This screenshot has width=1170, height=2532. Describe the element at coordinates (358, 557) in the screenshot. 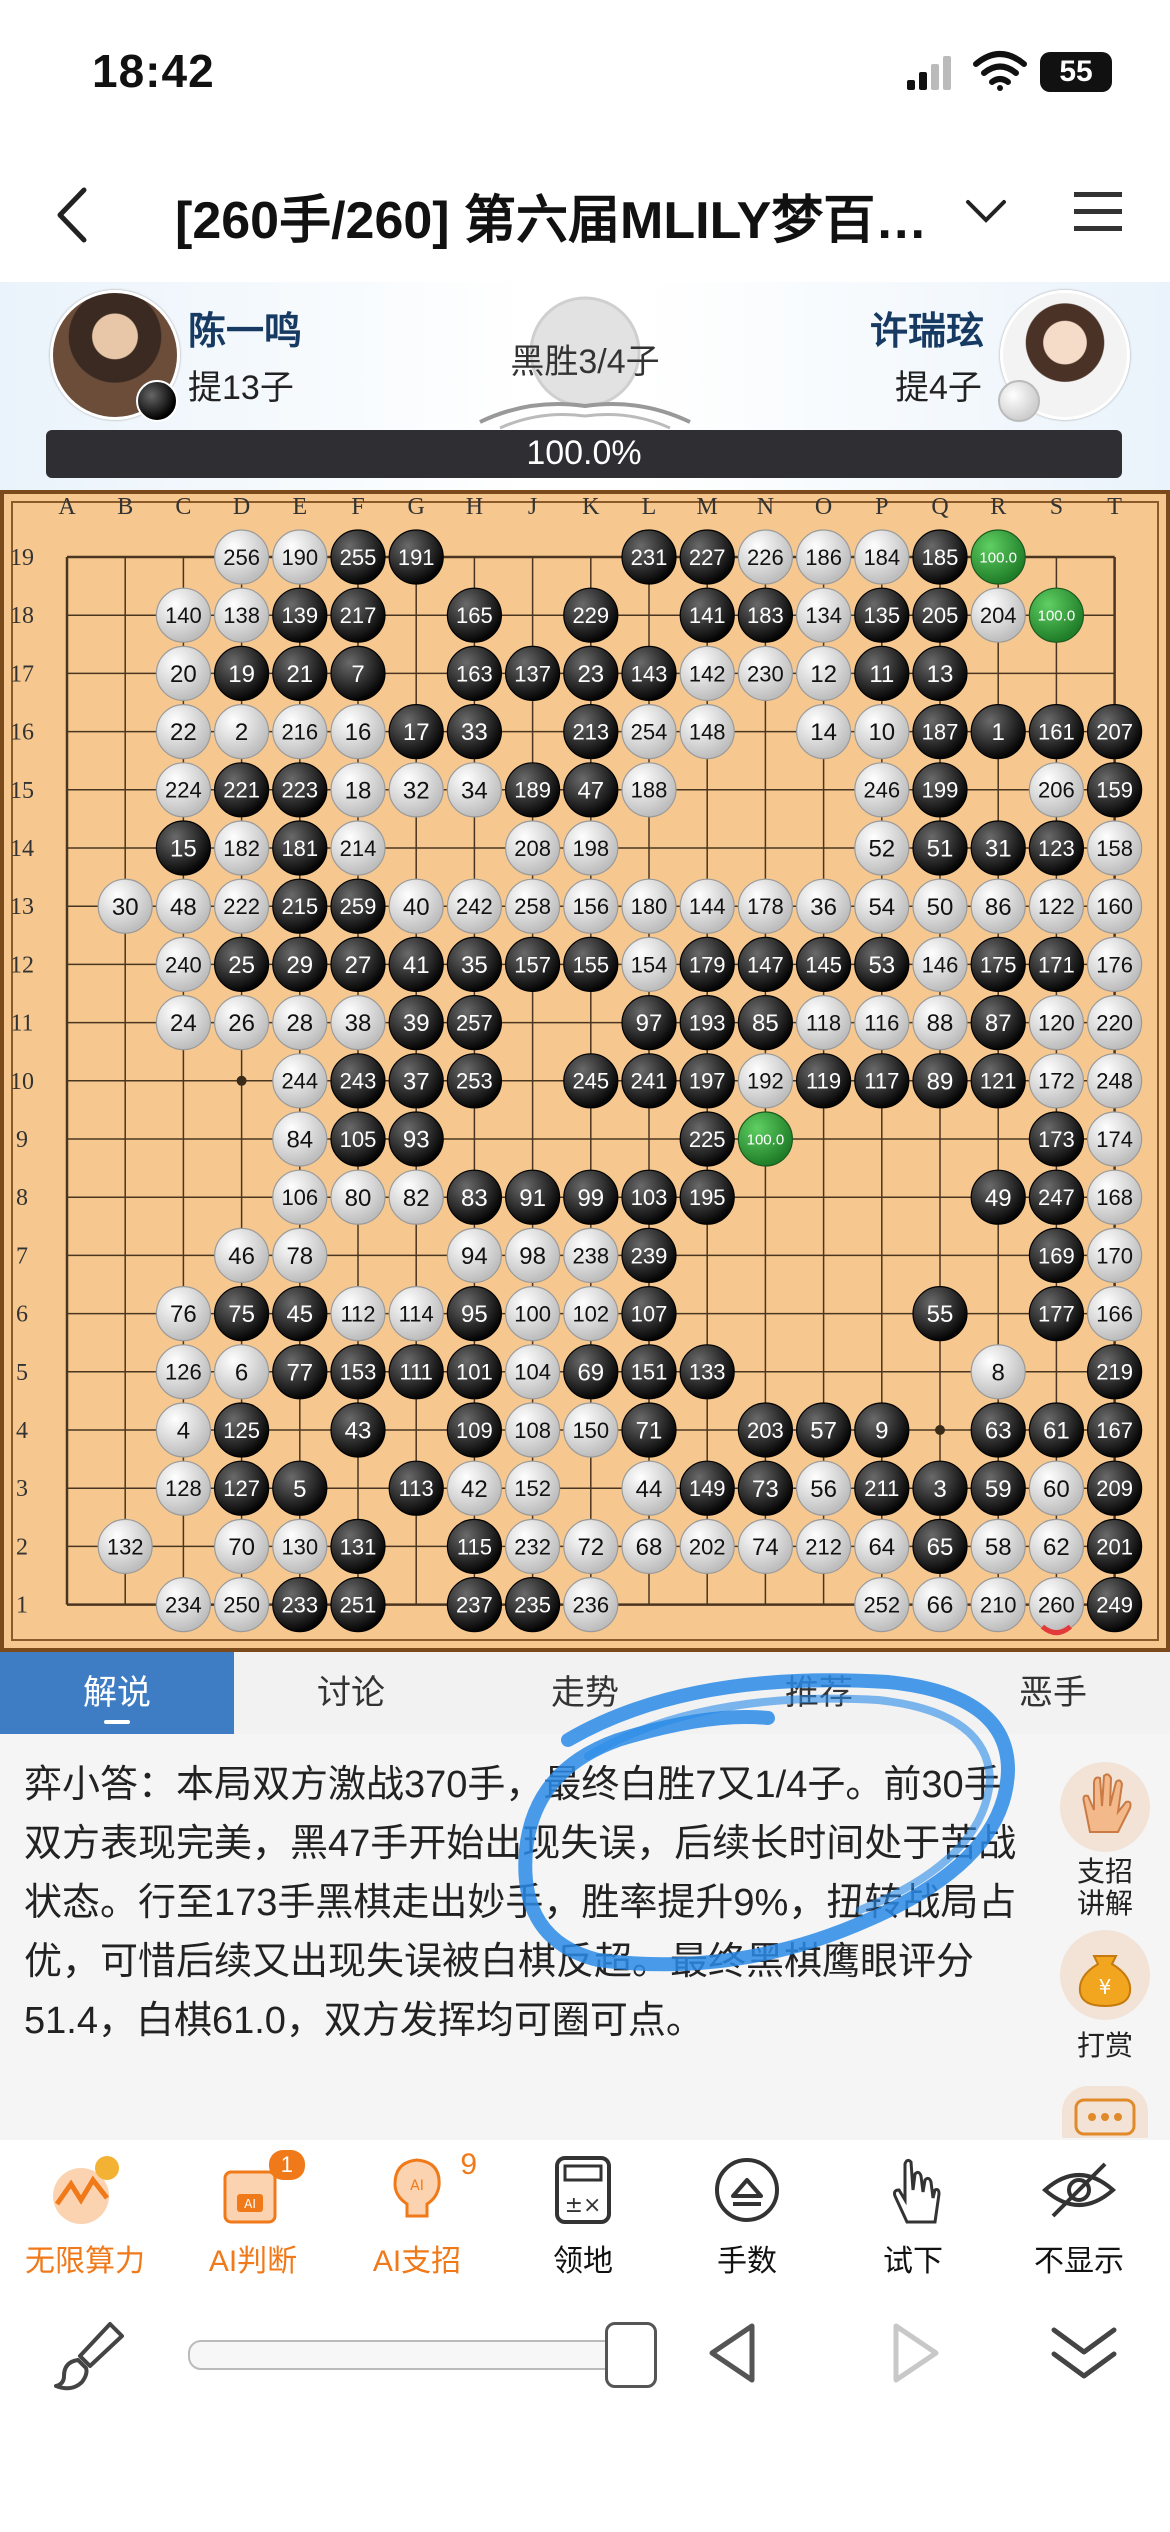

I see `move-number: 255` at that location.